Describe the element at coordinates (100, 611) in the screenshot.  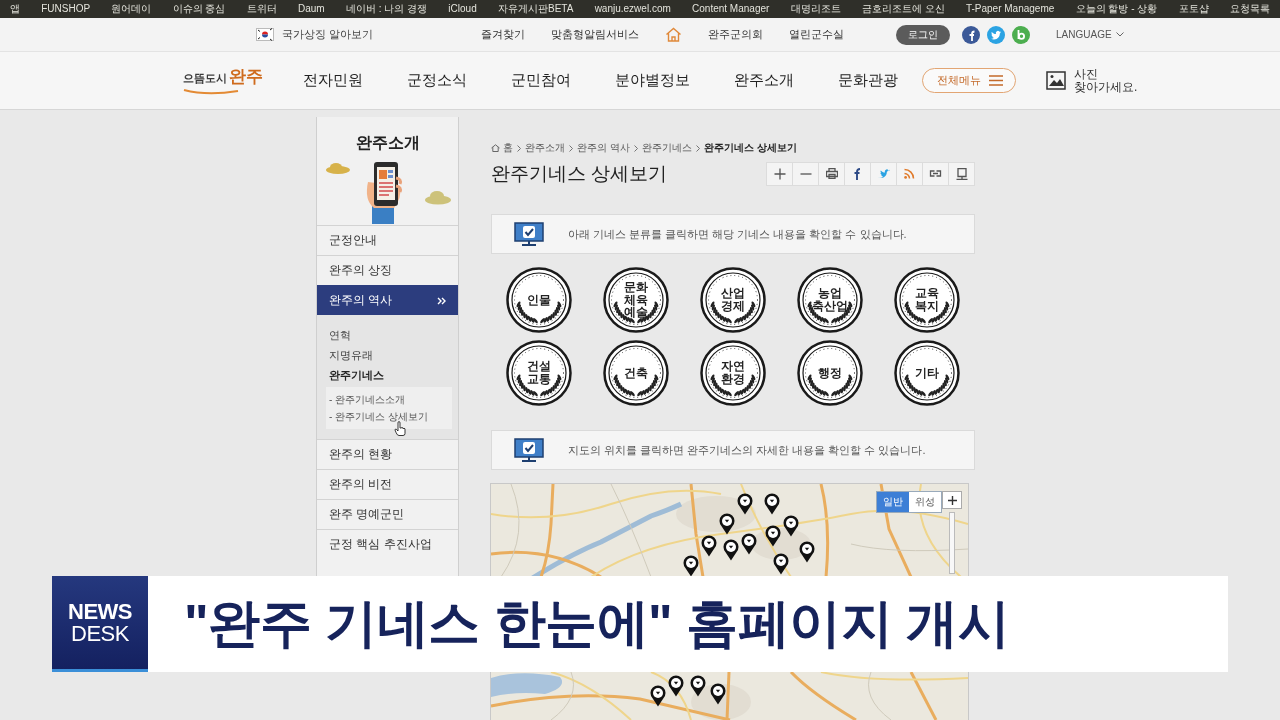
I see `logo-line: NEWS` at that location.